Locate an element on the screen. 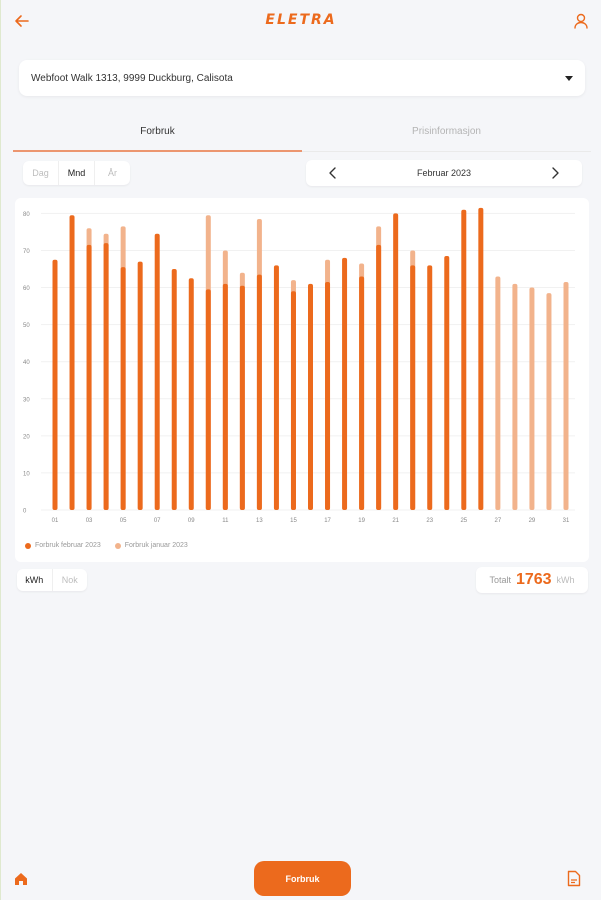 The height and width of the screenshot is (900, 601). tab-bar: Forbruk Prisinformasjon is located at coordinates (302, 135).